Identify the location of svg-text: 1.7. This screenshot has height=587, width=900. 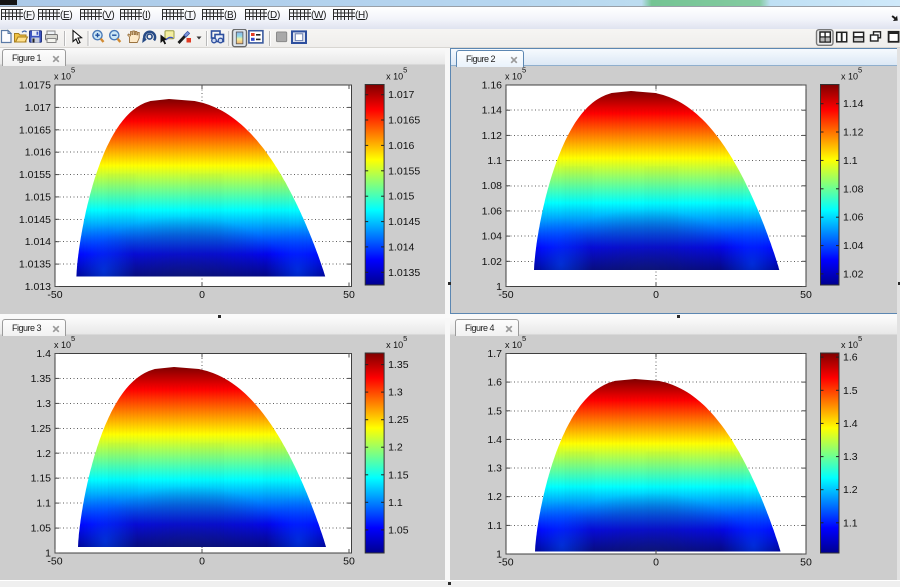
(494, 354).